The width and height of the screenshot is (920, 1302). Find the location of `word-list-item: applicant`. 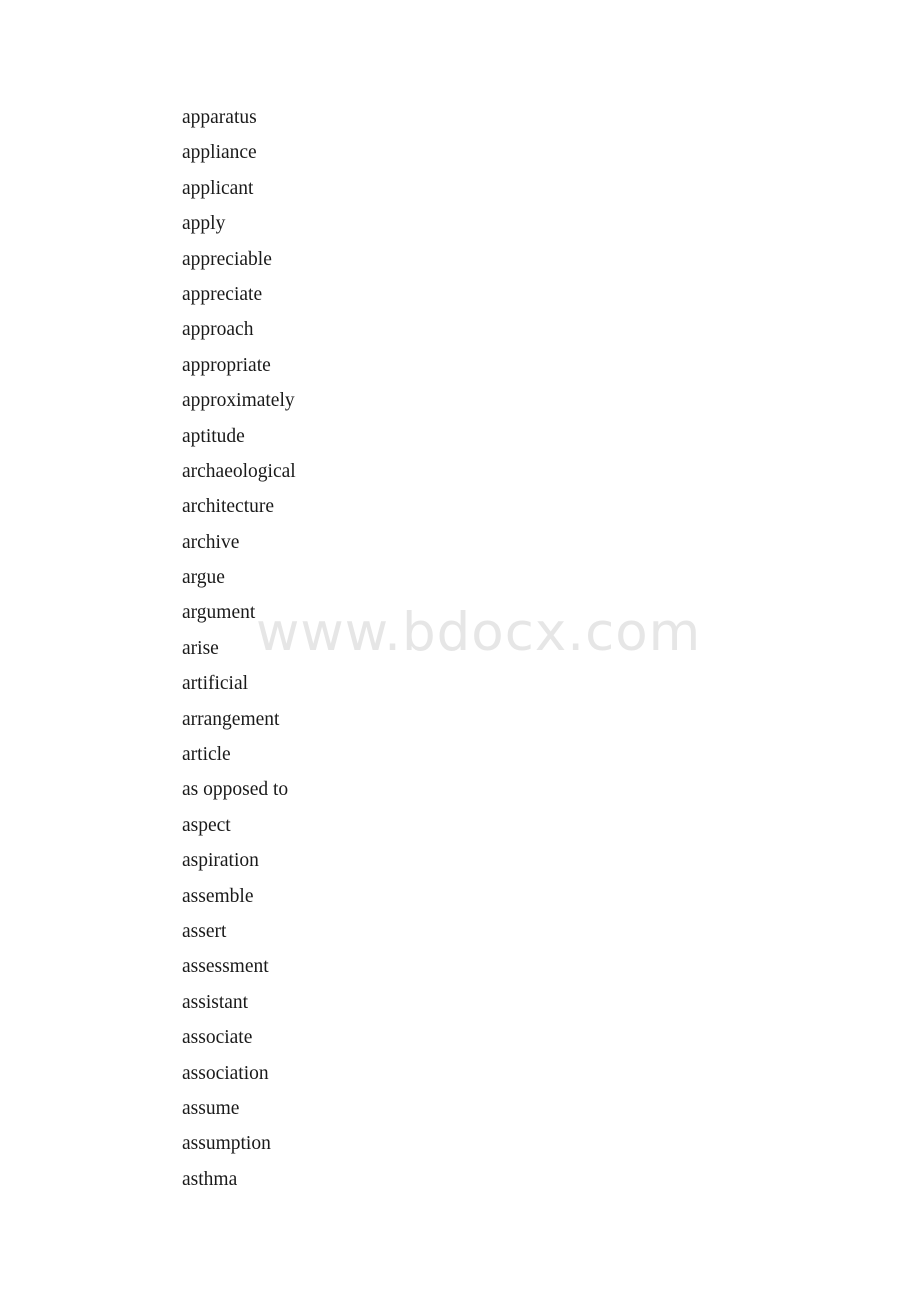

word-list-item: applicant is located at coordinates (218, 188).